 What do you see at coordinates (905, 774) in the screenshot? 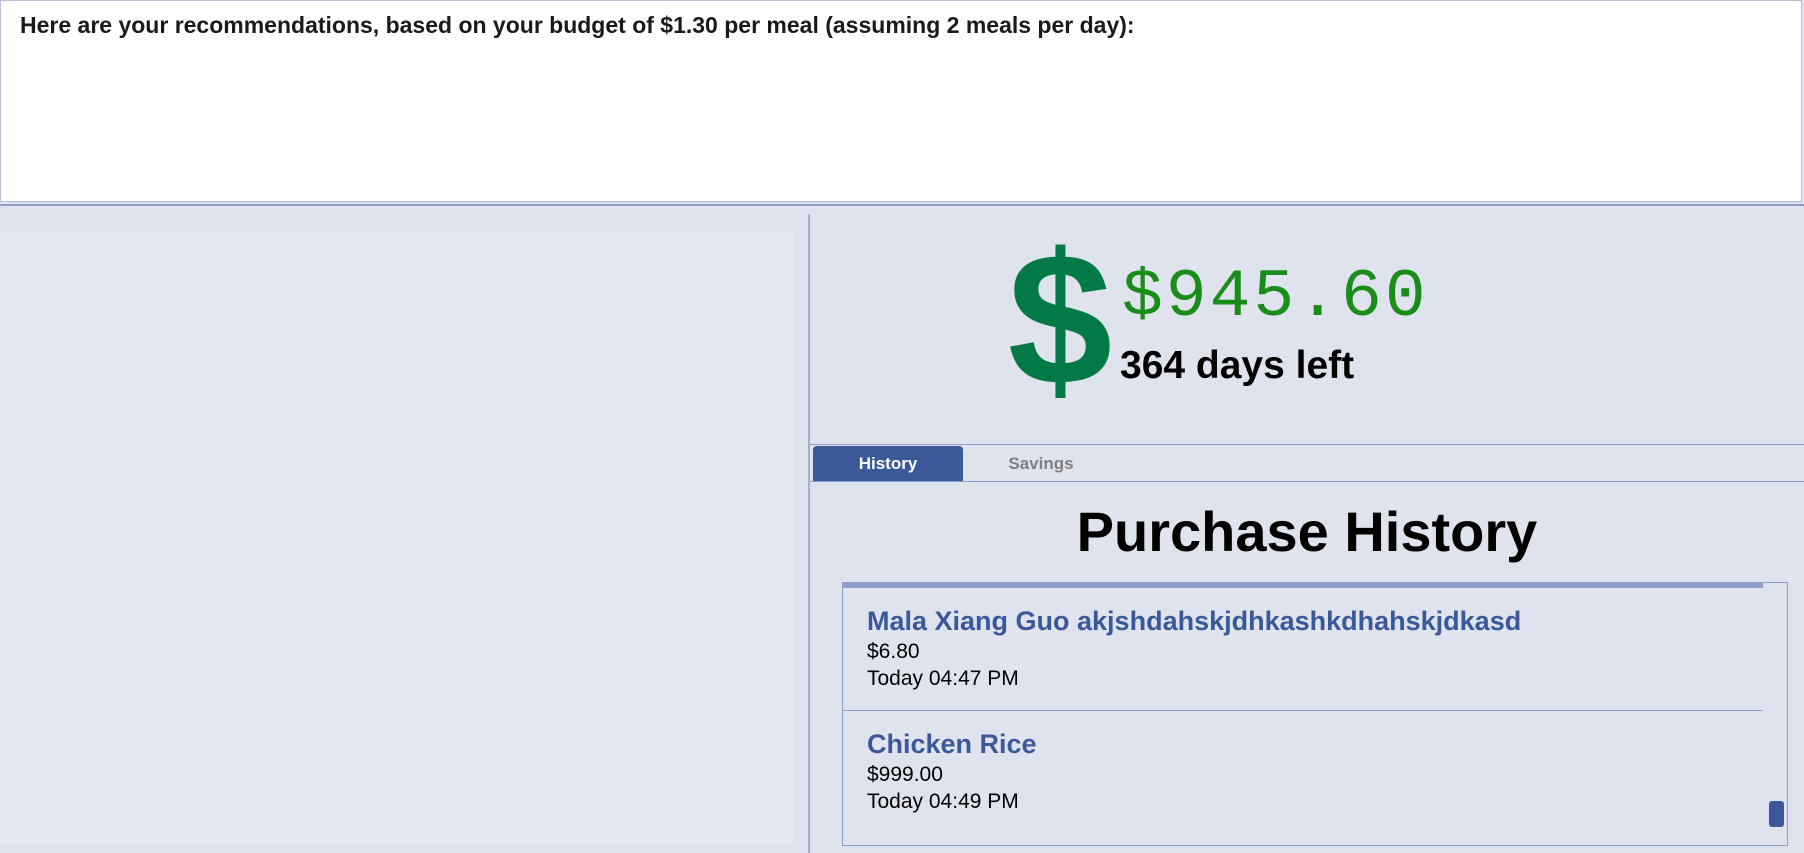
I see `item-price: $999.00` at bounding box center [905, 774].